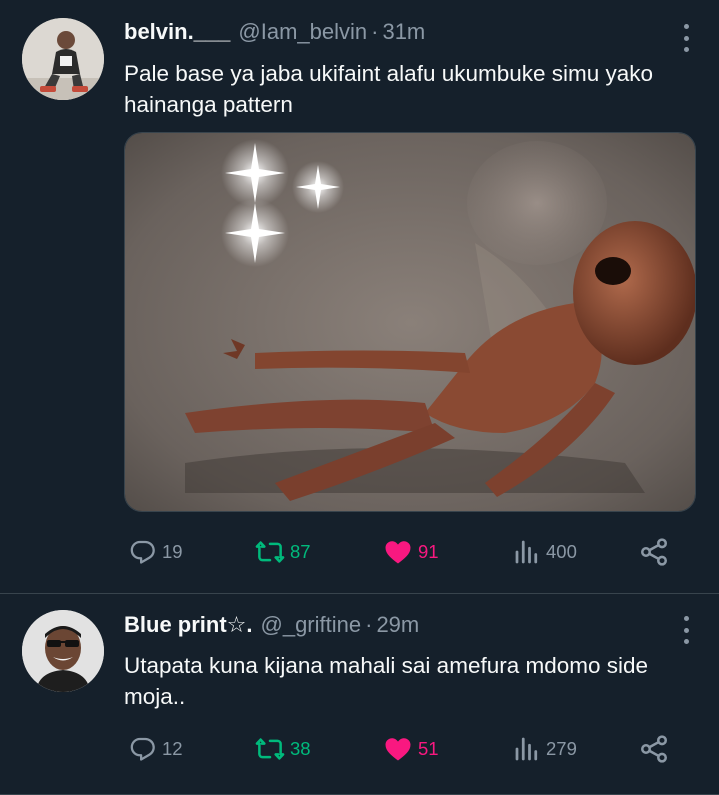 The image size is (719, 795). I want to click on retweet-button: 87, so click(282, 552).